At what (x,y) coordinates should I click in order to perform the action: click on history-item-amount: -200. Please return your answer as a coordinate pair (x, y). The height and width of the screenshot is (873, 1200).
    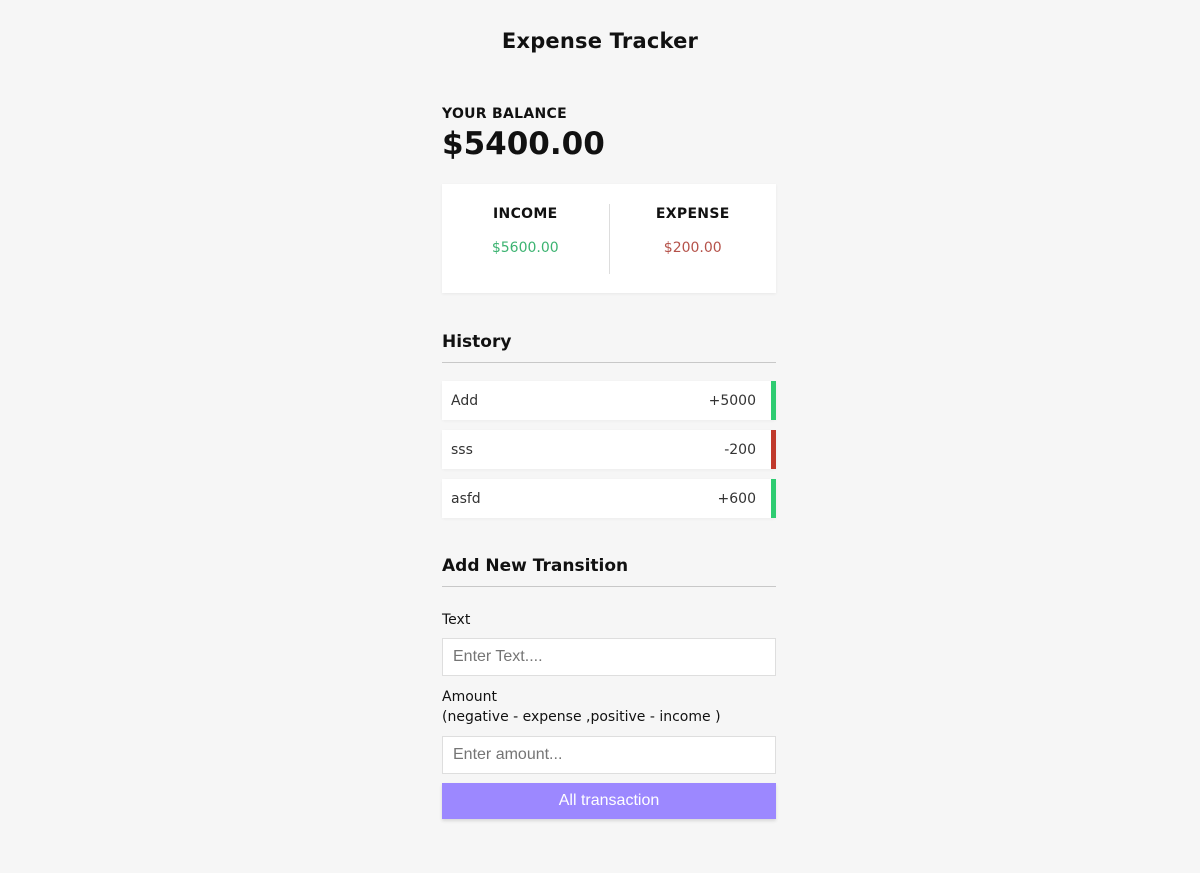
    Looking at the image, I should click on (740, 449).